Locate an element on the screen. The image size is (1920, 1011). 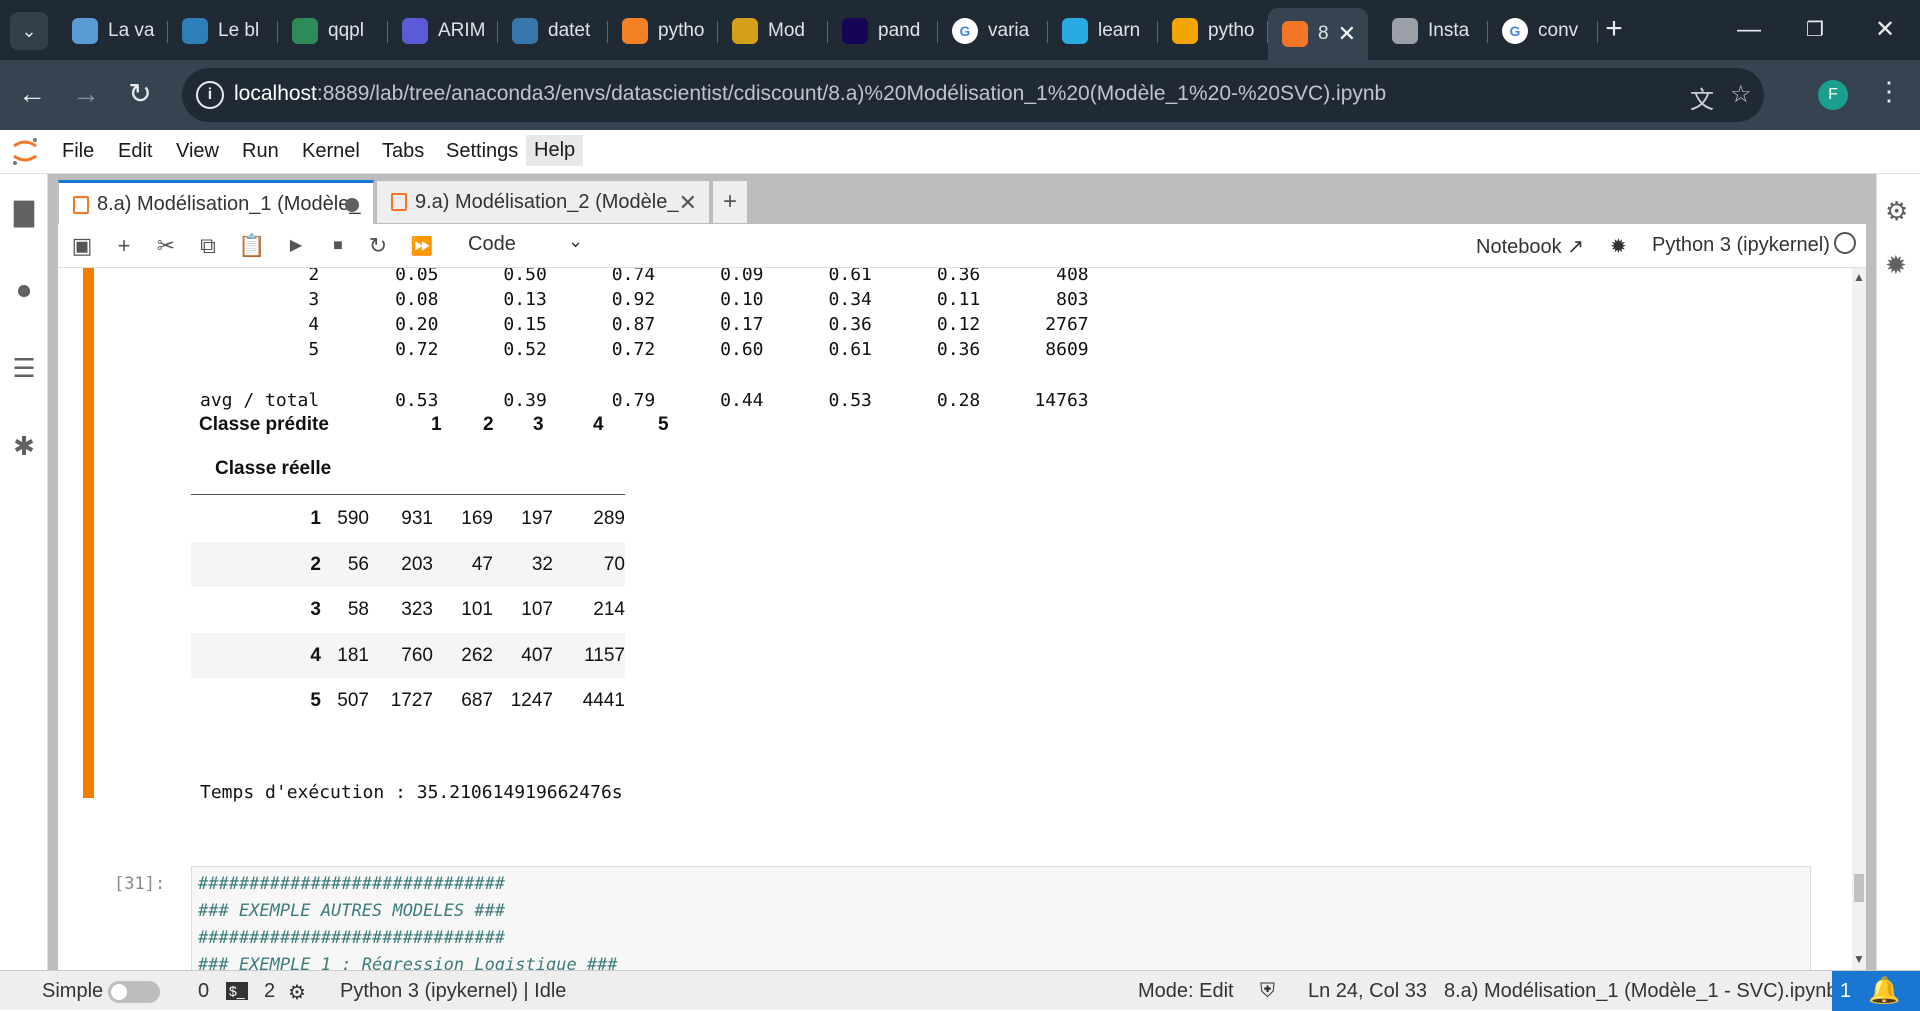
table-of-contents-icon: ☰ is located at coordinates (24, 368).